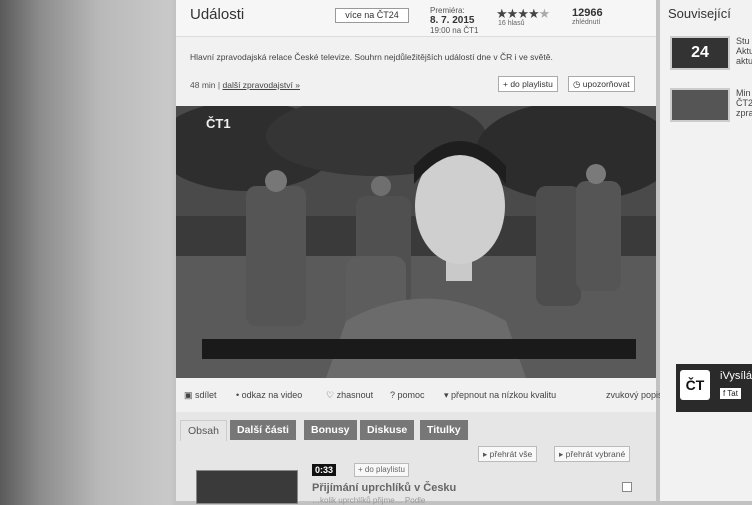 The image size is (752, 505). Describe the element at coordinates (381, 470) in the screenshot. I see `video-add-to-playlist-button: + do playlistu` at that location.